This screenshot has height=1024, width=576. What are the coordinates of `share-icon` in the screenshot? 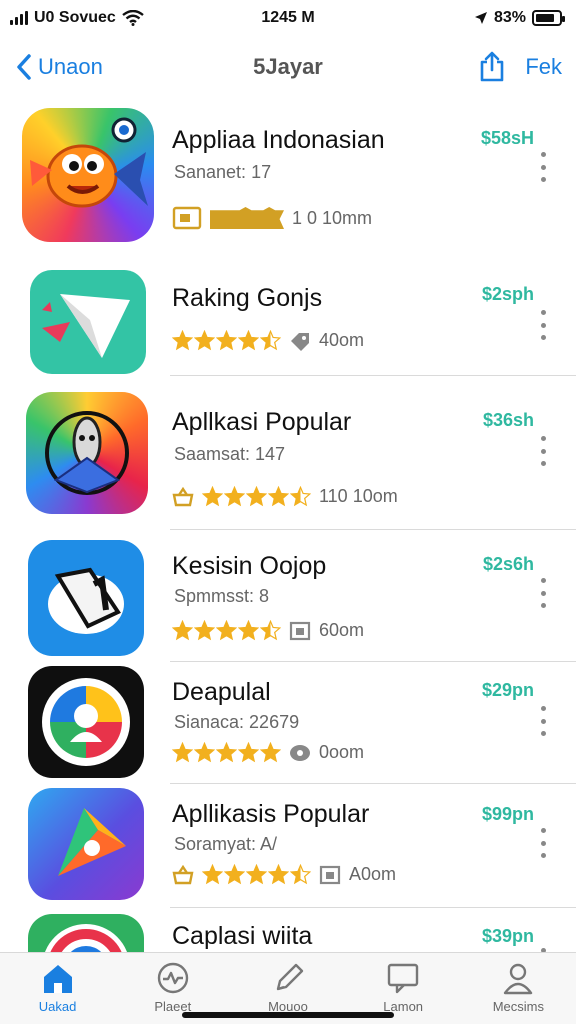 It's located at (492, 67).